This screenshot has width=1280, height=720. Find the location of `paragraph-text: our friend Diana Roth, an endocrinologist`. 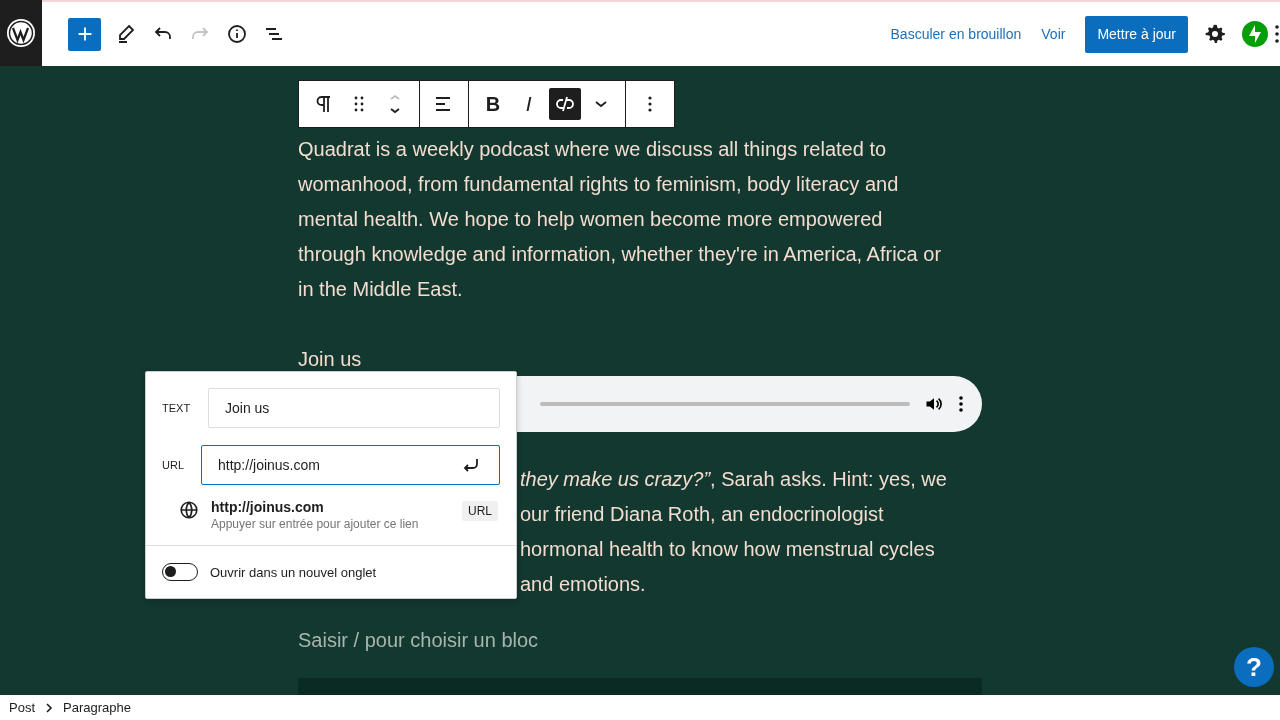

paragraph-text: our friend Diana Roth, an endocrinologist is located at coordinates (702, 514).